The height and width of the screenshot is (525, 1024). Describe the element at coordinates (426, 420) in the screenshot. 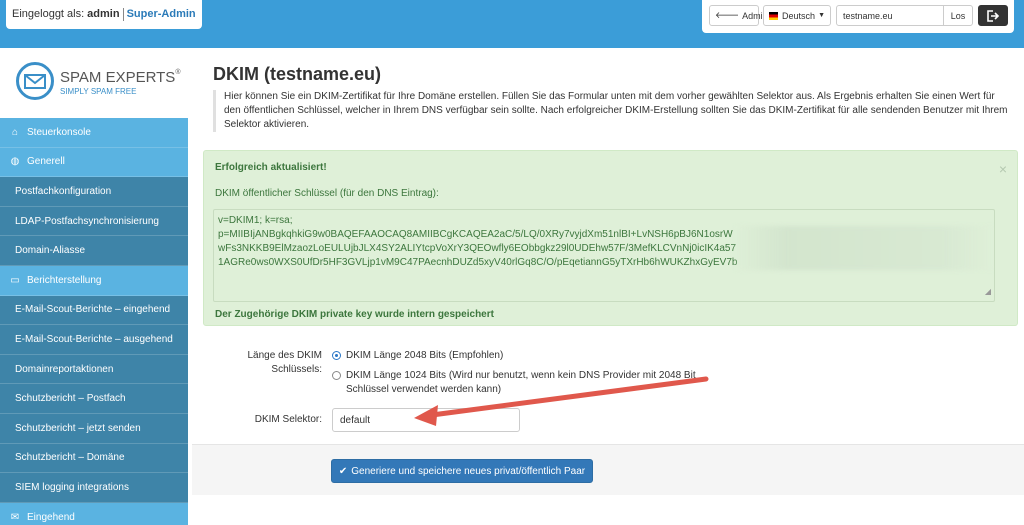

I see `selector-input: default` at that location.